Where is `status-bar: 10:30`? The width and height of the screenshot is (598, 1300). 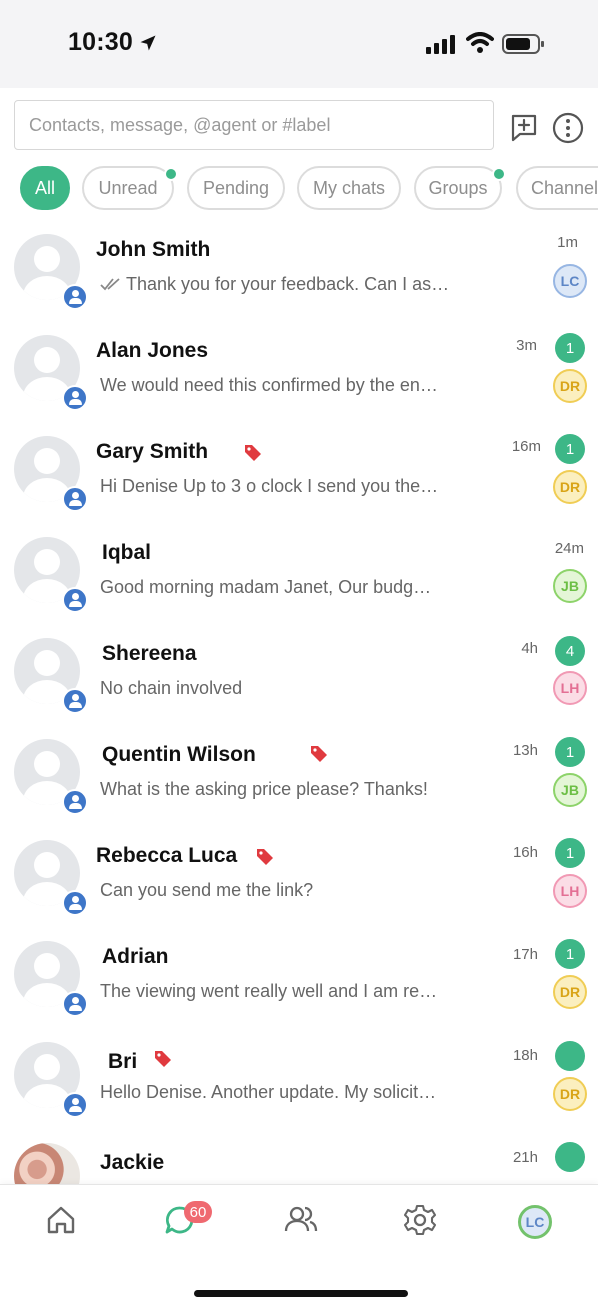 status-bar: 10:30 is located at coordinates (299, 44).